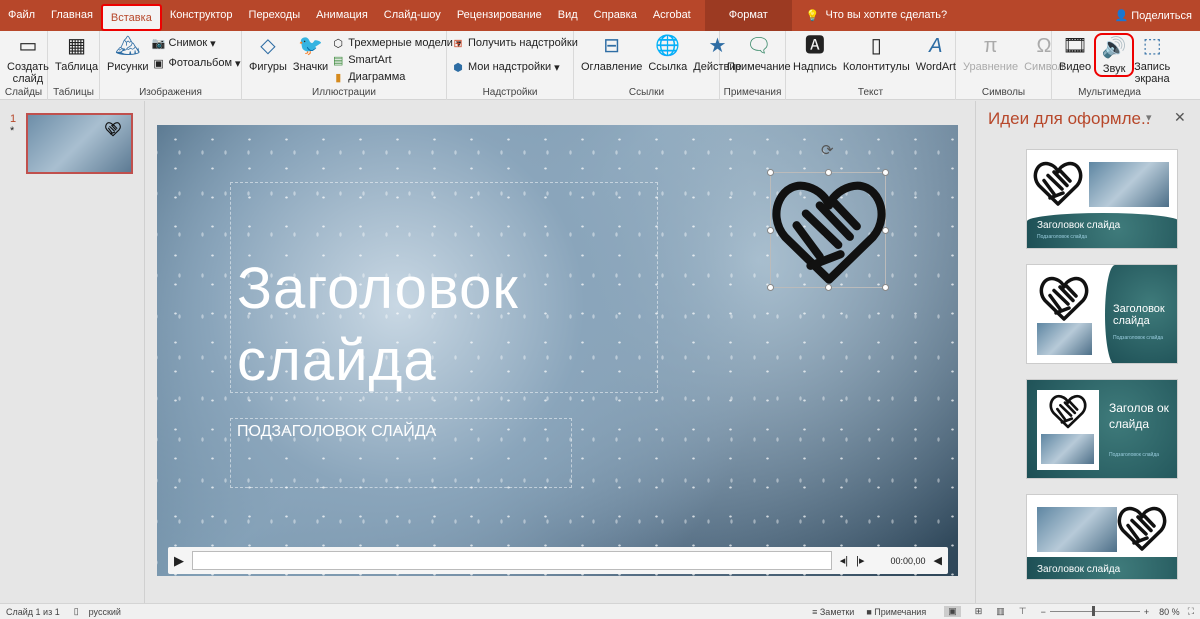  What do you see at coordinates (938, 560) in the screenshot?
I see `volume-icon: ◀` at bounding box center [938, 560].